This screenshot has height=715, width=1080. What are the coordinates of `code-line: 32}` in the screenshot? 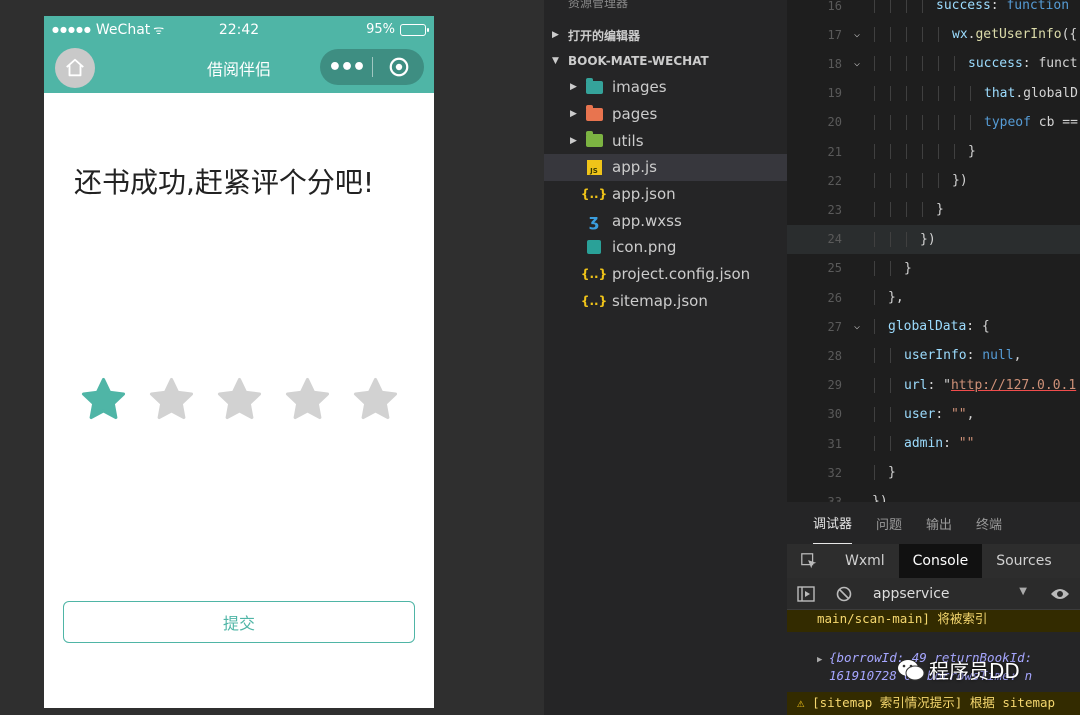 It's located at (933, 472).